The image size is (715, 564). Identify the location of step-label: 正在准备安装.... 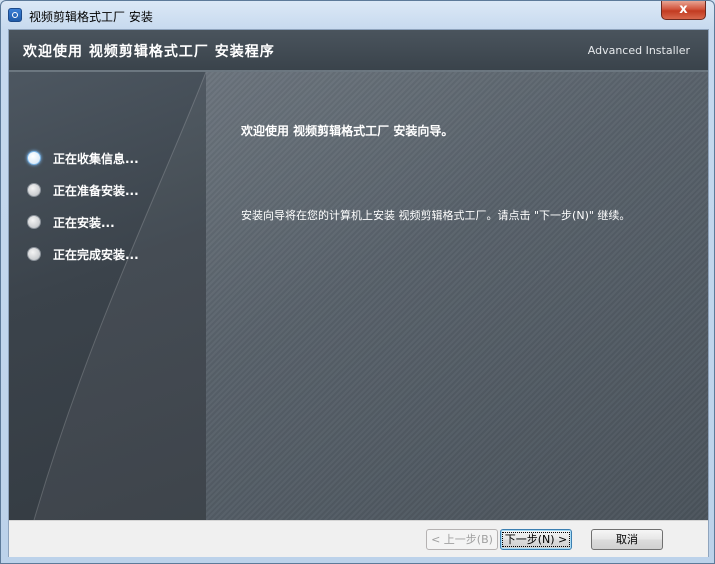
(96, 190).